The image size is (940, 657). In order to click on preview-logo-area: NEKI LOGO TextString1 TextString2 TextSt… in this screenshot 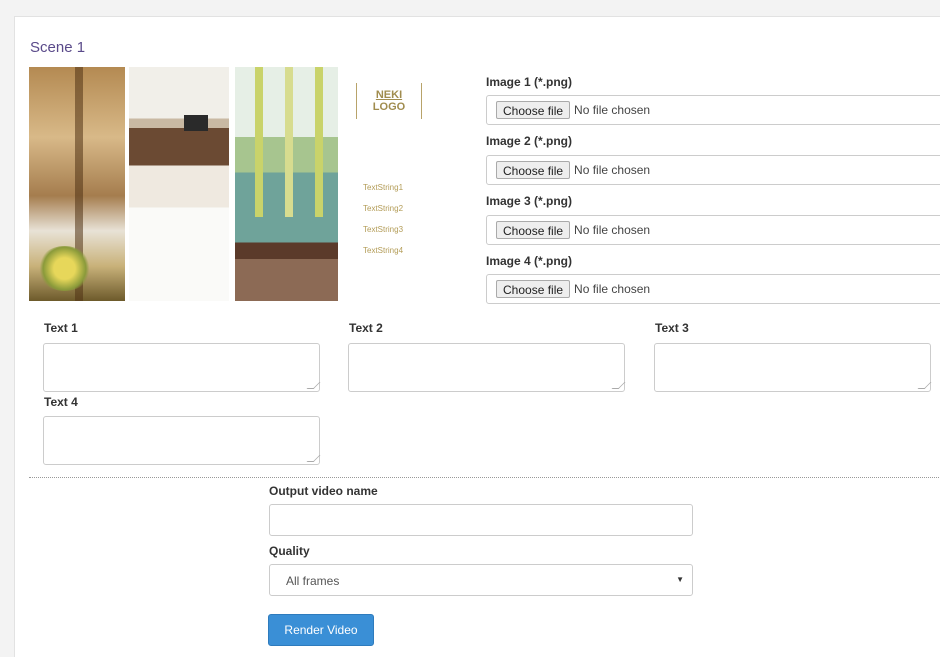, I will do `click(391, 184)`.